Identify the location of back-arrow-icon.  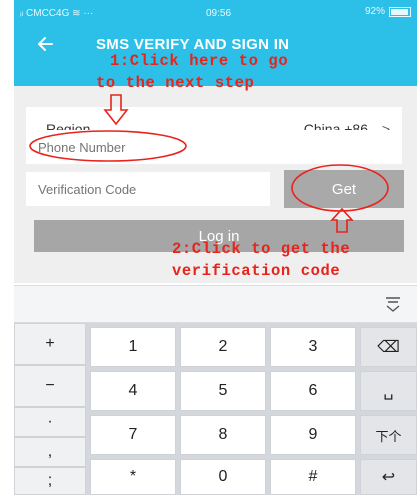
(46, 44).